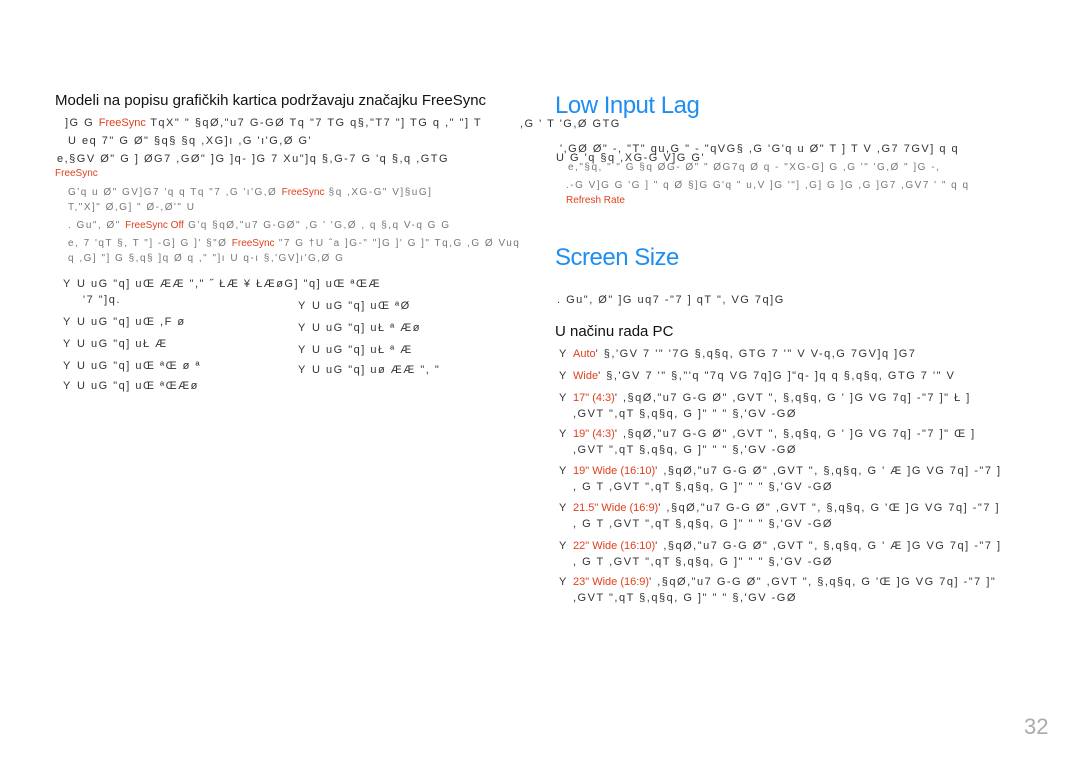 The height and width of the screenshot is (763, 1080). Describe the element at coordinates (616, 508) in the screenshot. I see `option-label: 21.5" Wide (16:9)` at that location.